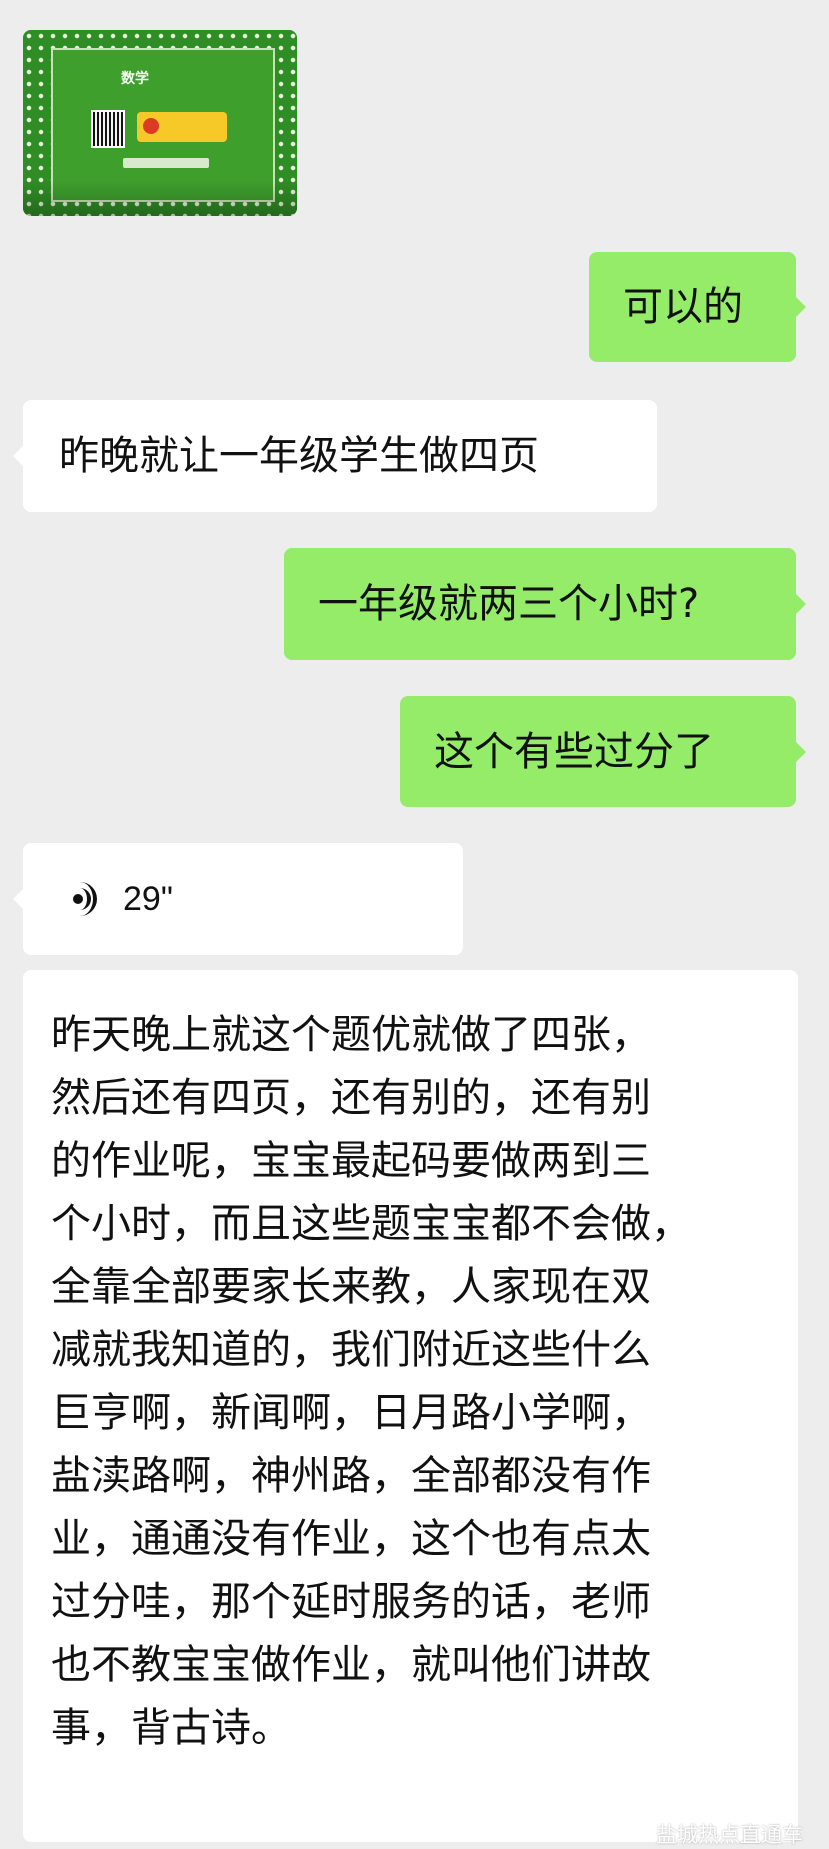 This screenshot has height=1849, width=829. What do you see at coordinates (351, 1098) in the screenshot?
I see `message-line: 然后还有四页，还有别的，还有别` at bounding box center [351, 1098].